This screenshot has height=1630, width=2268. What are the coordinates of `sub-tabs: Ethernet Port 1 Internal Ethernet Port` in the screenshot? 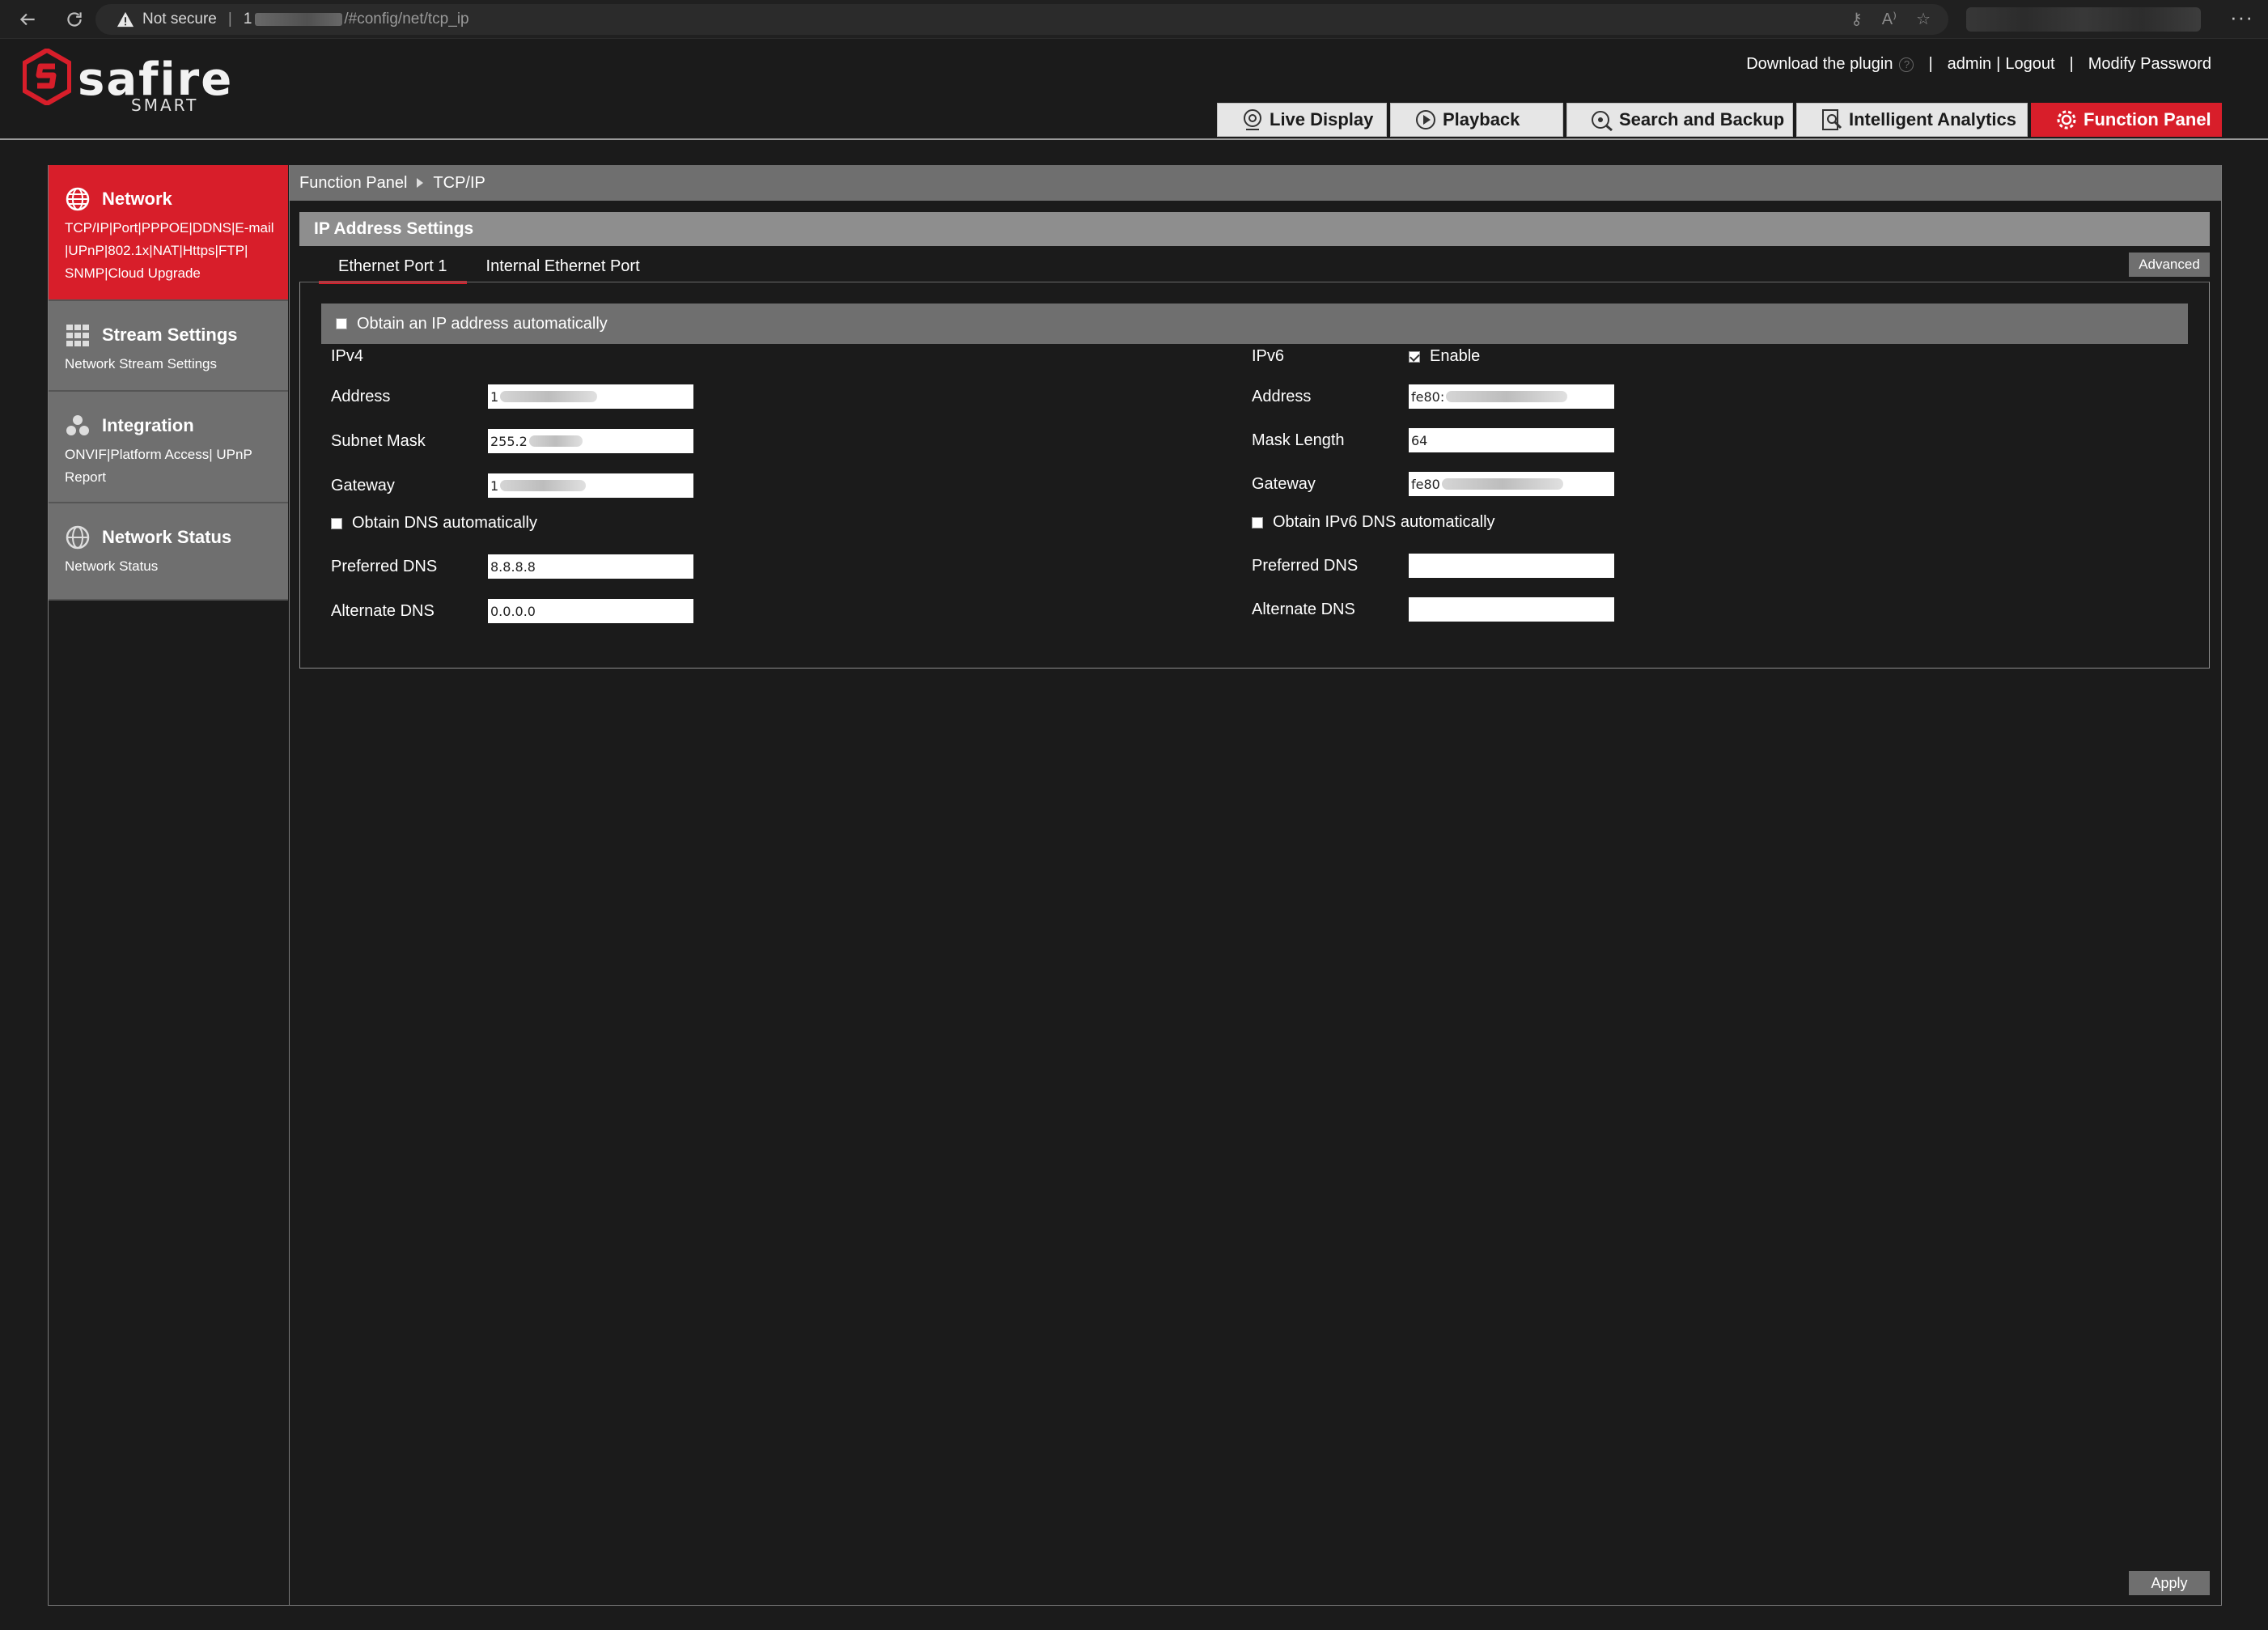 It's located at (489, 267).